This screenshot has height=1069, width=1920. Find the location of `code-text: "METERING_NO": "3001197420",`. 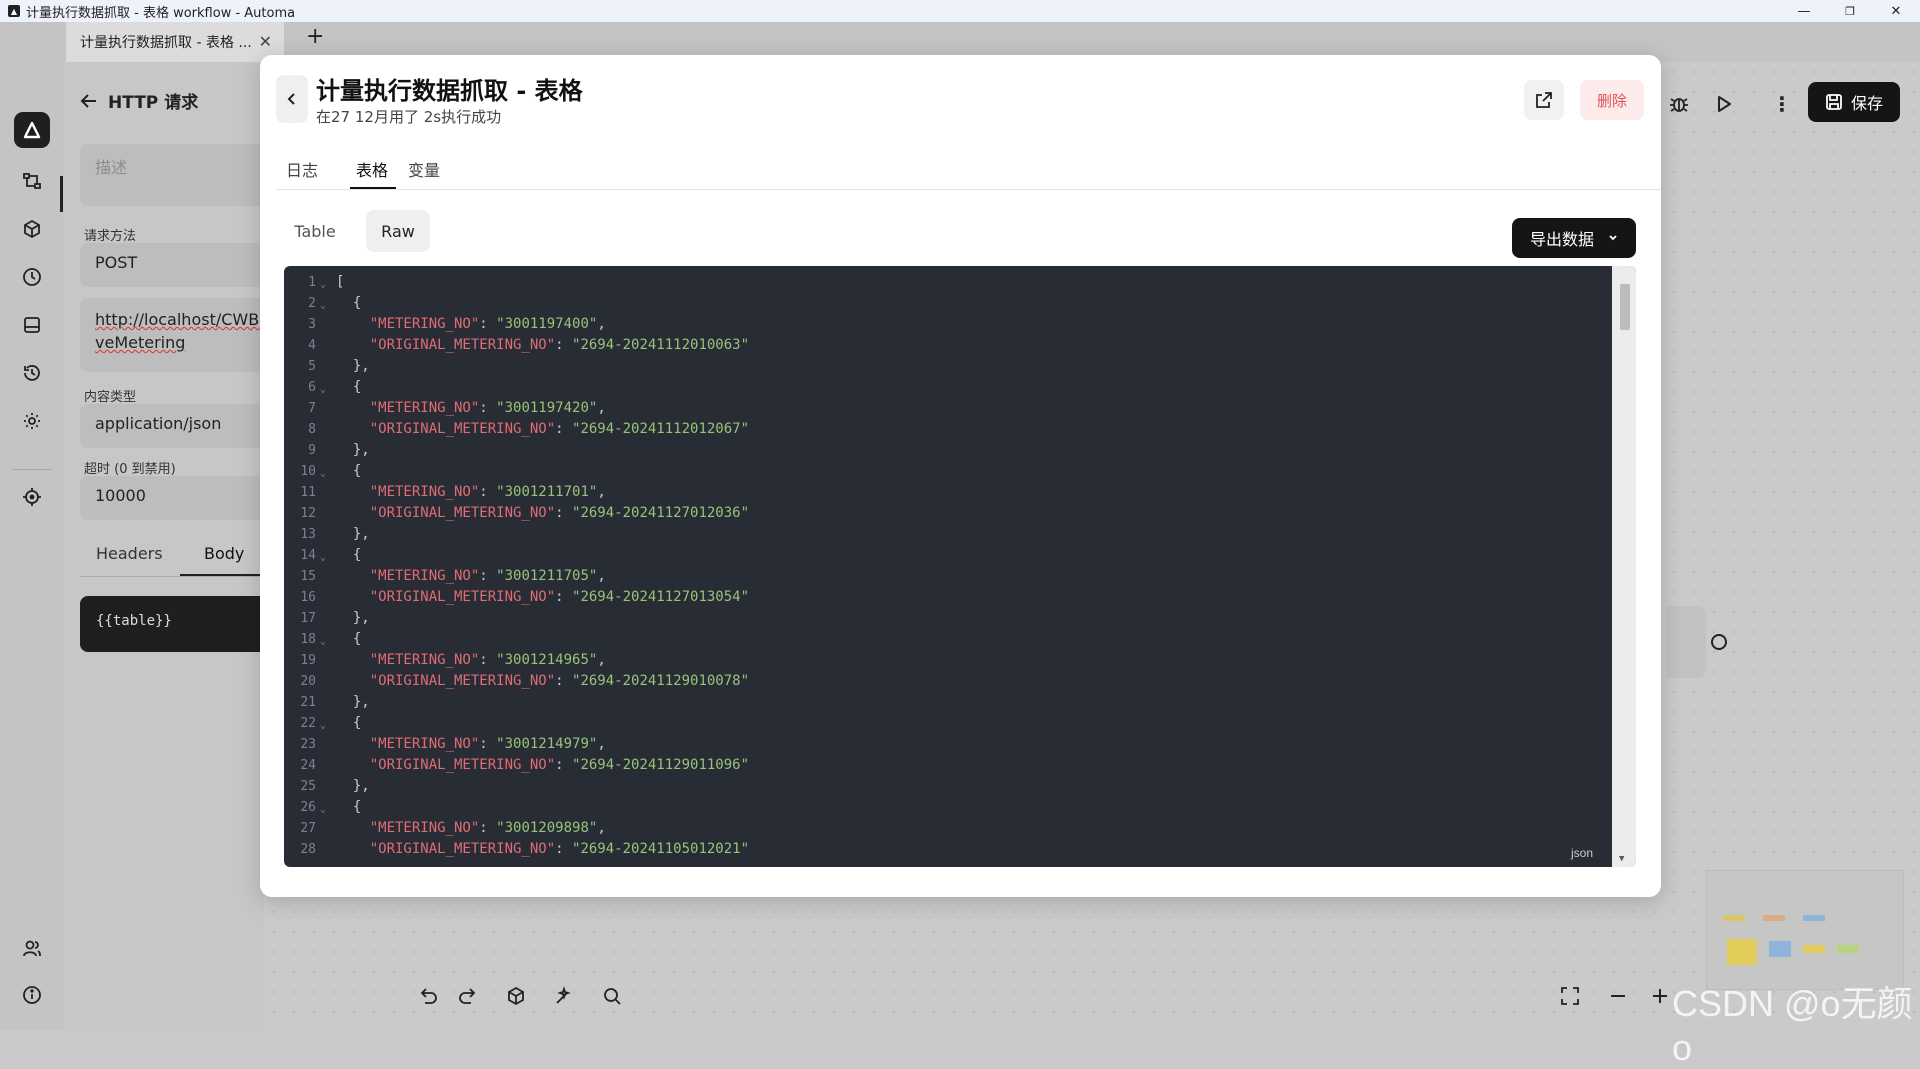

code-text: "METERING_NO": "3001197420", is located at coordinates (487, 408).